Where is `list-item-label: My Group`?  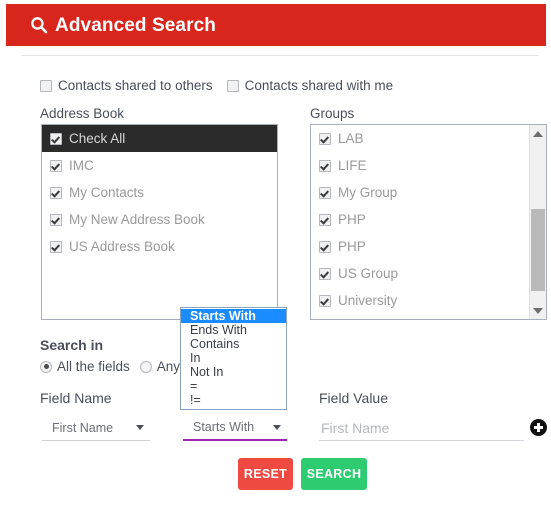
list-item-label: My Group is located at coordinates (368, 192).